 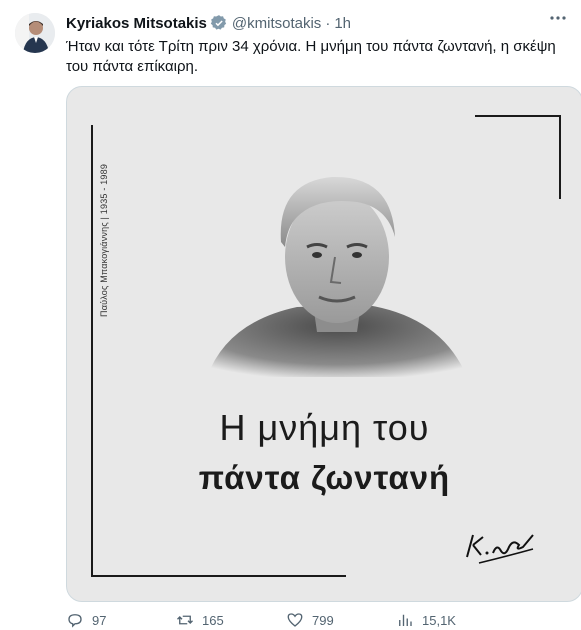 What do you see at coordinates (341, 620) in the screenshot?
I see `like-button: 799` at bounding box center [341, 620].